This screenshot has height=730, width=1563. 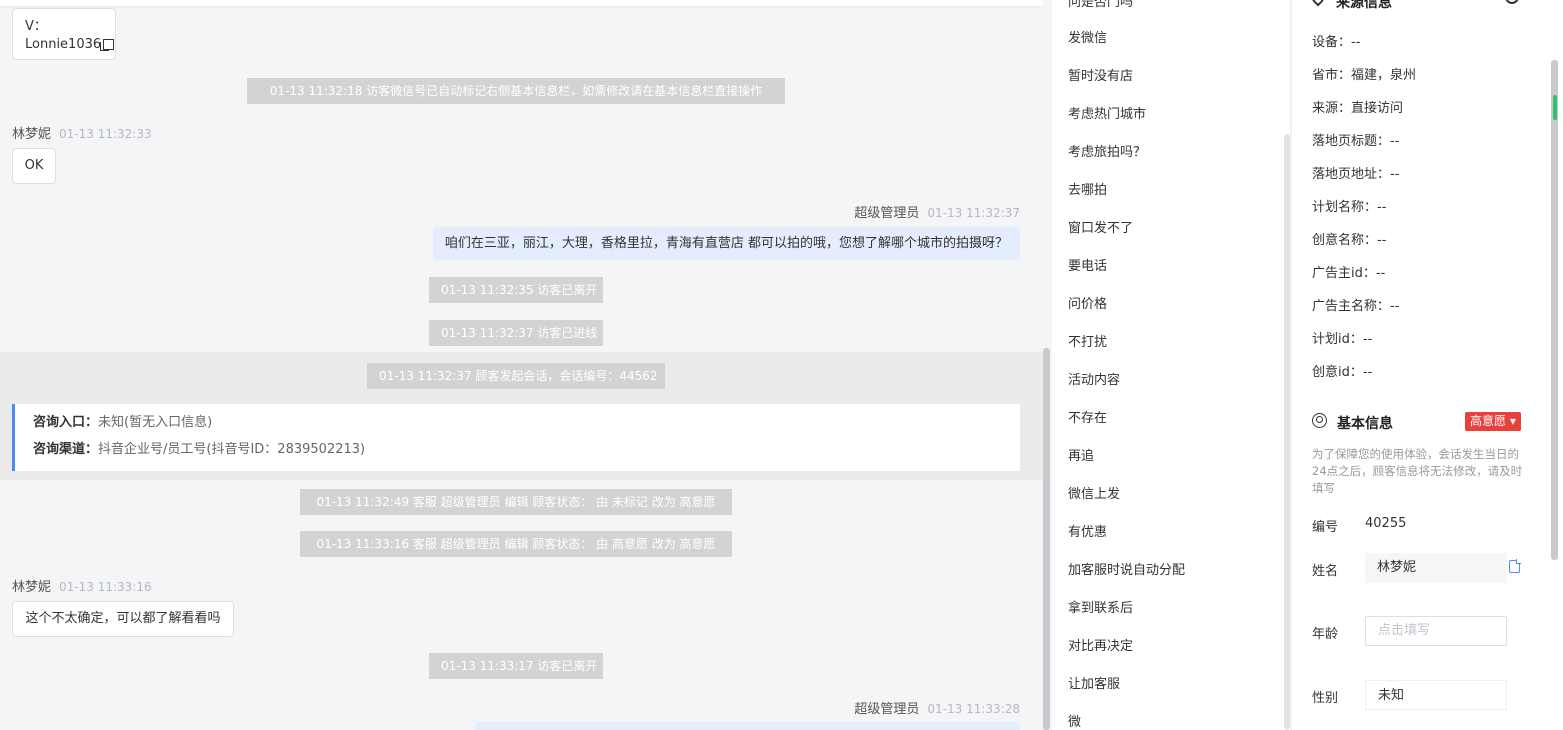 What do you see at coordinates (1555, 107) in the screenshot?
I see `info-scroll-indicator` at bounding box center [1555, 107].